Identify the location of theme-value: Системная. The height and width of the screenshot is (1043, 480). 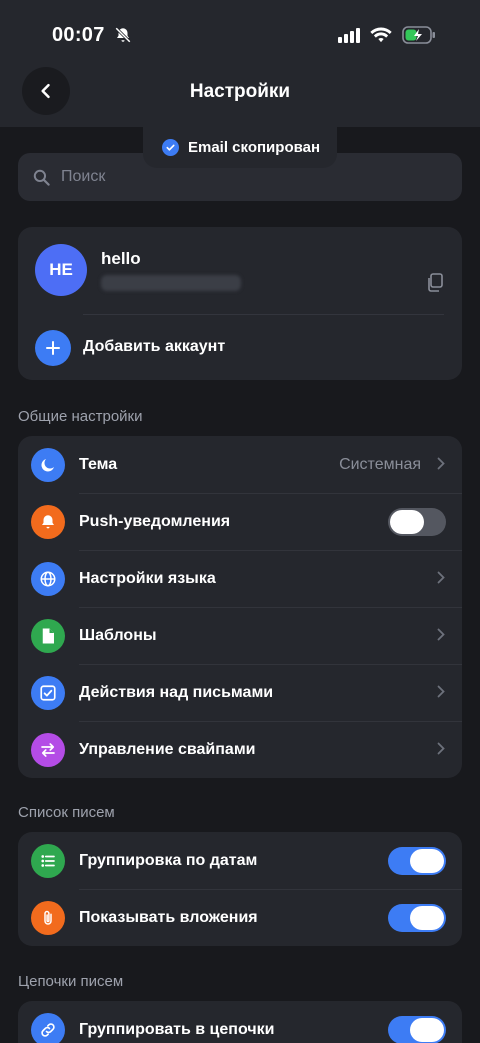
(380, 464).